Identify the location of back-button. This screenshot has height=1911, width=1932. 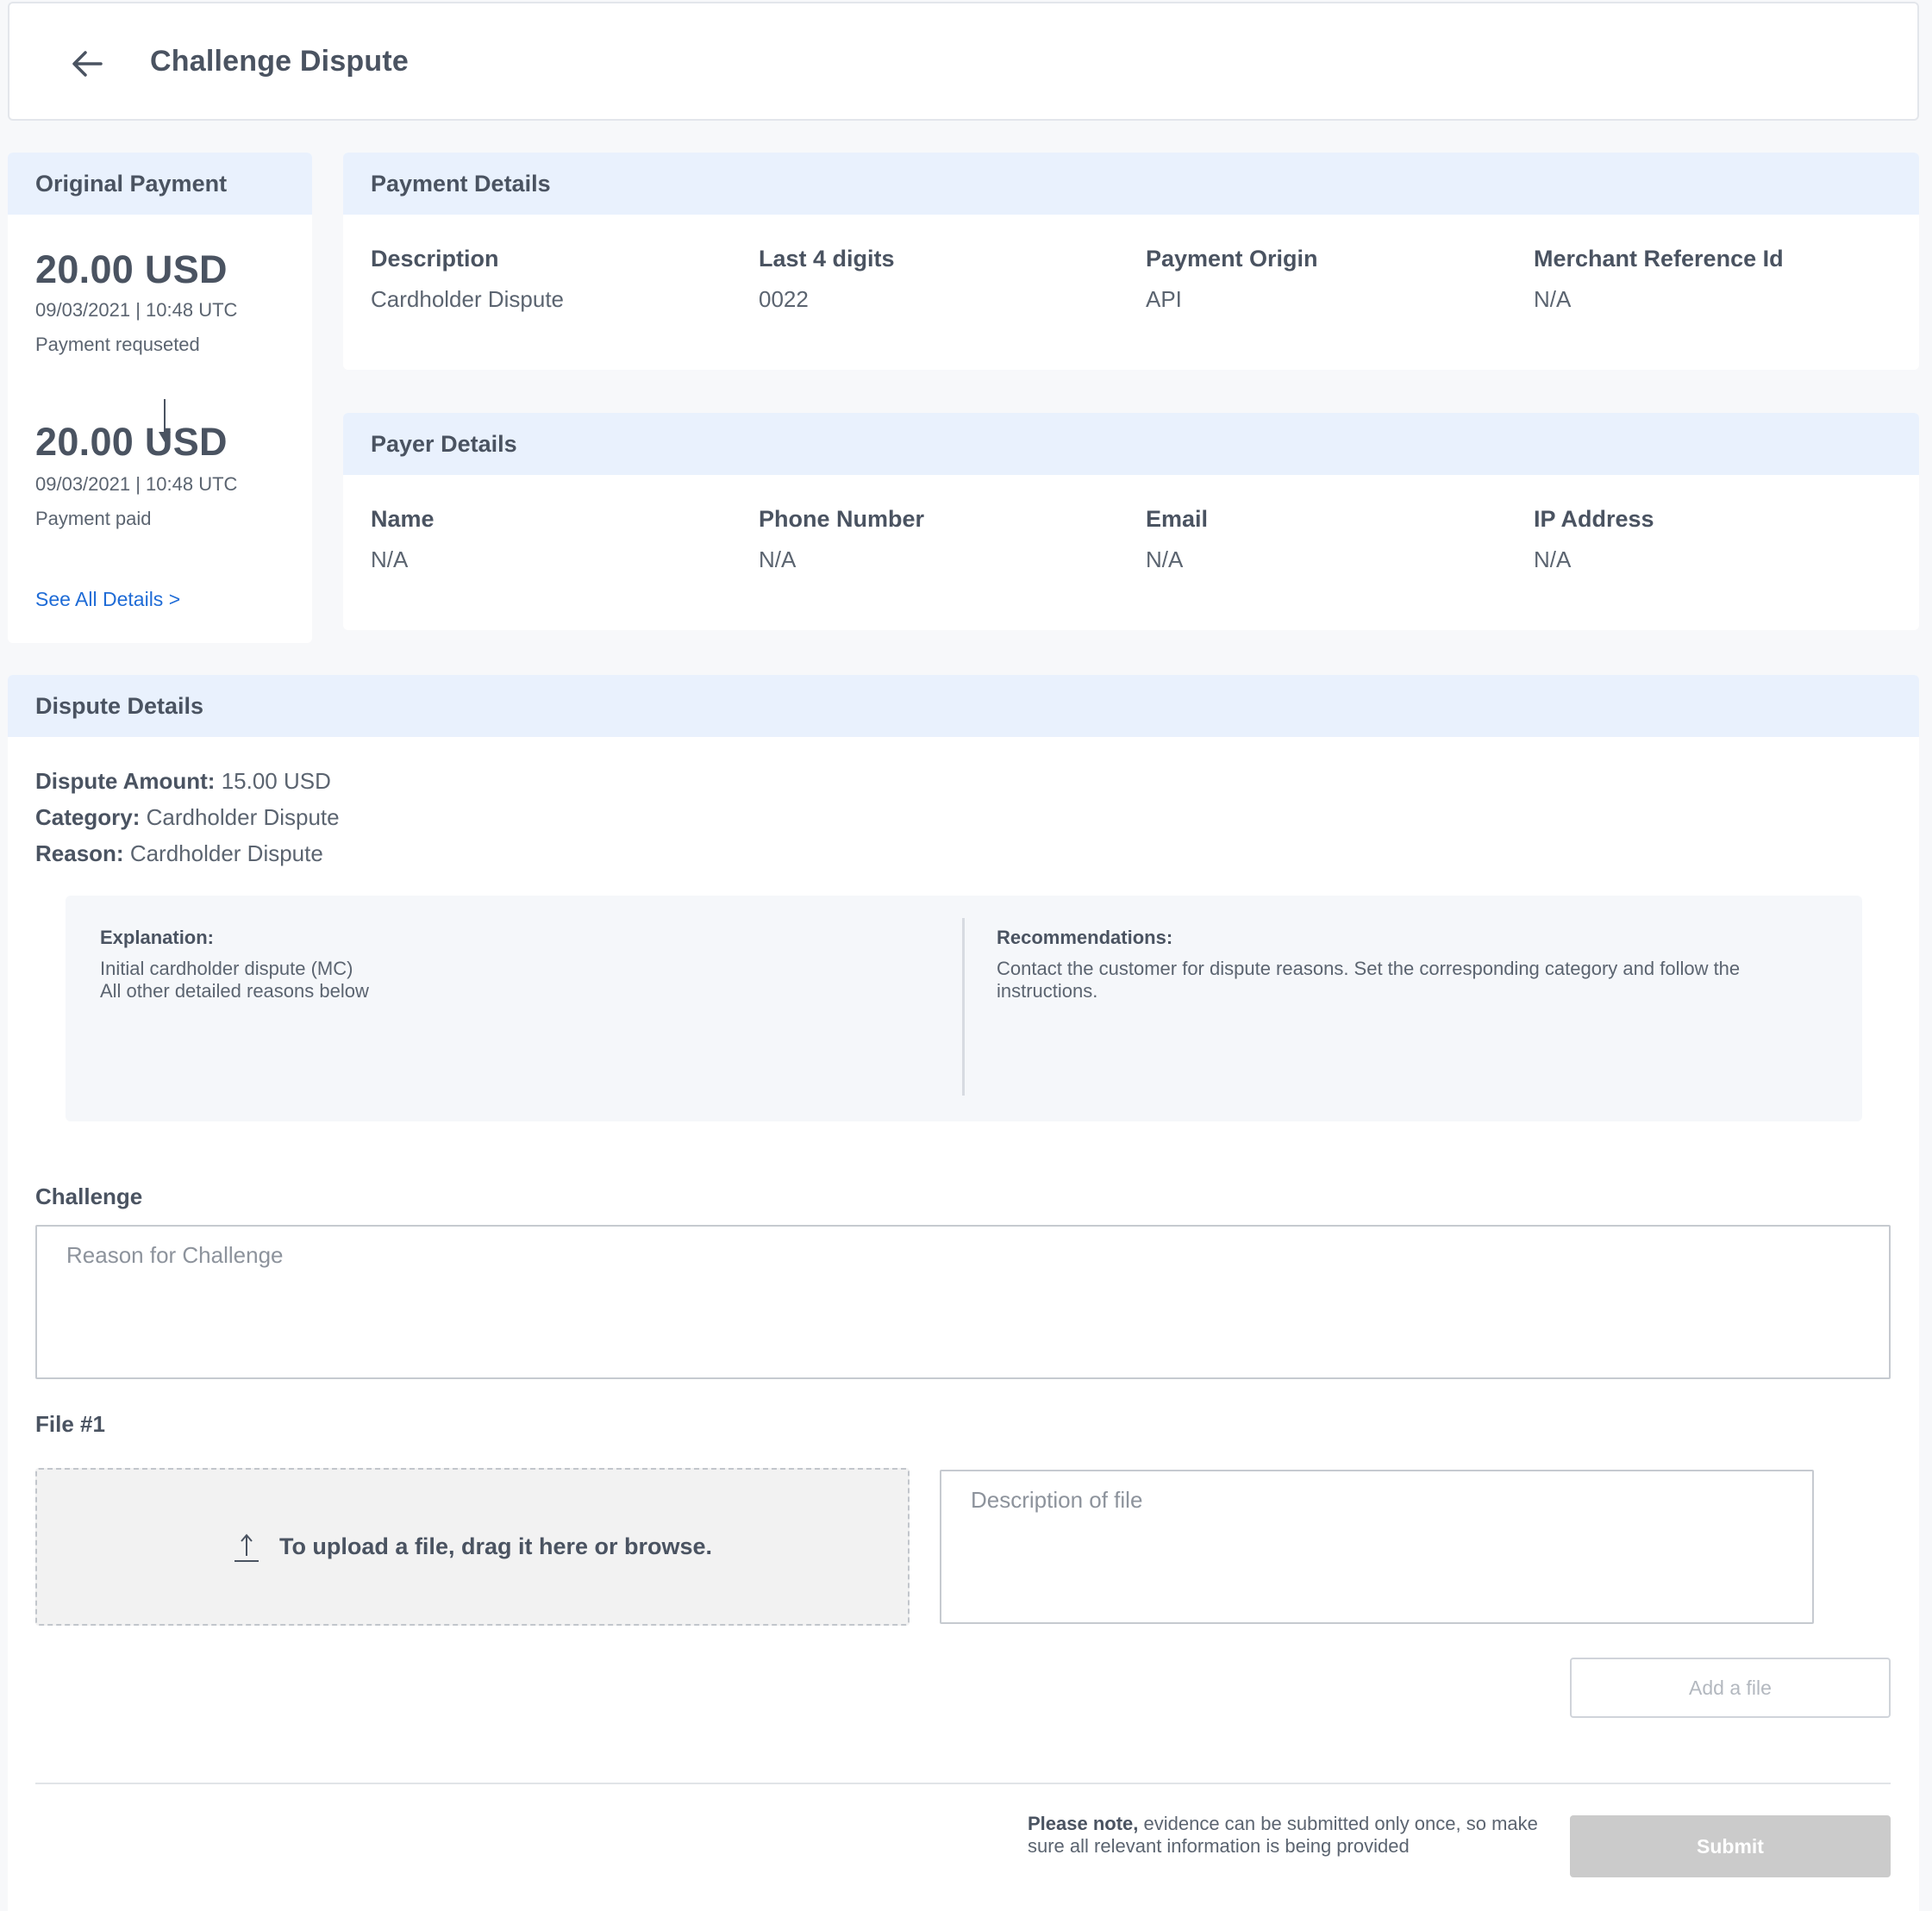
(87, 64).